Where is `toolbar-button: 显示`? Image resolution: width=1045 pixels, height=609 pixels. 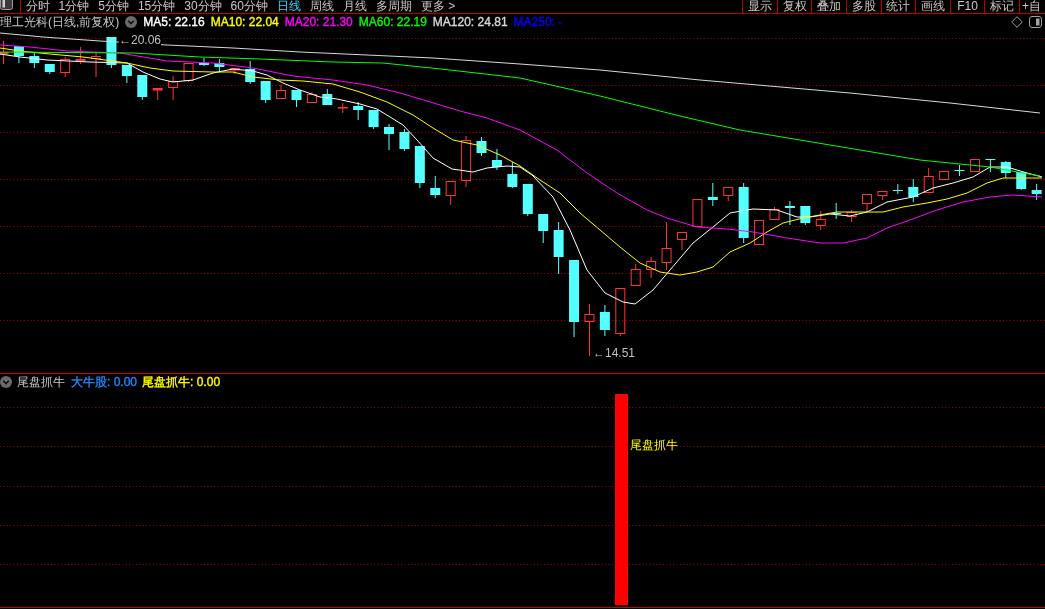
toolbar-button: 显示 is located at coordinates (759, 6).